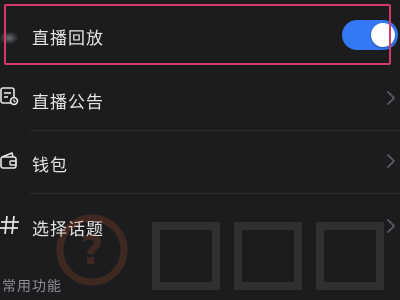 The height and width of the screenshot is (300, 400). I want to click on setting-label-live-announcement: 直播公告, so click(68, 103).